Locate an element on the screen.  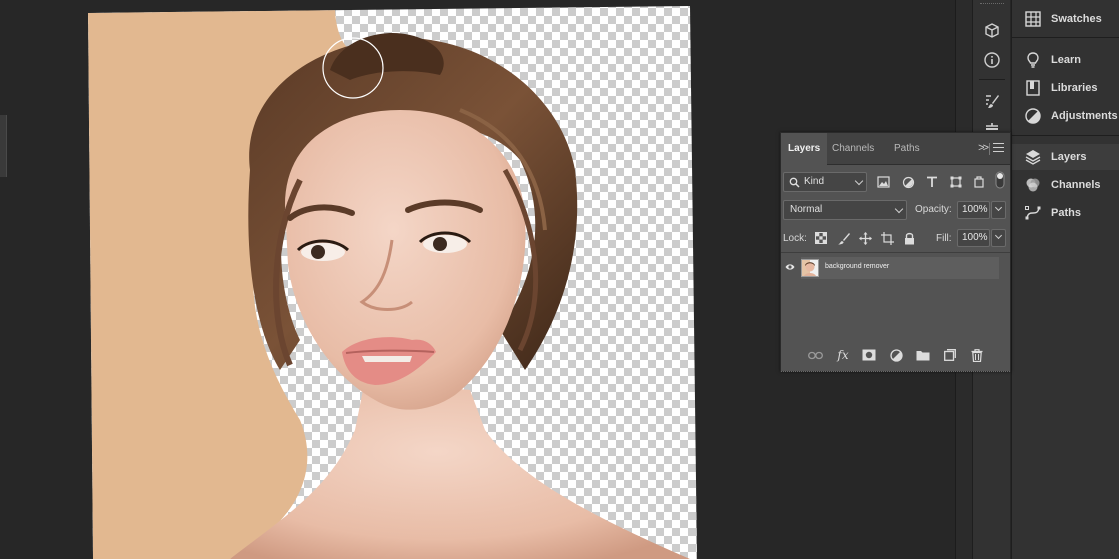
search-icon is located at coordinates (794, 182).